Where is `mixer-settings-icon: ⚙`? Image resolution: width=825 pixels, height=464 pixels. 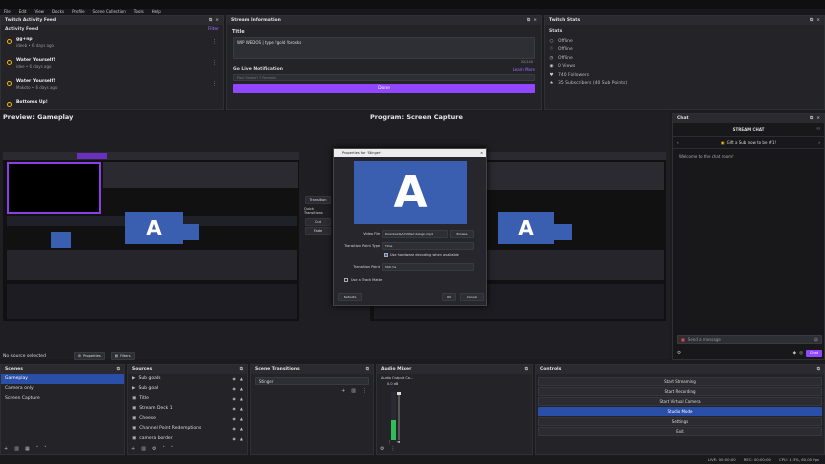
mixer-settings-icon: ⚙ is located at coordinates (382, 449).